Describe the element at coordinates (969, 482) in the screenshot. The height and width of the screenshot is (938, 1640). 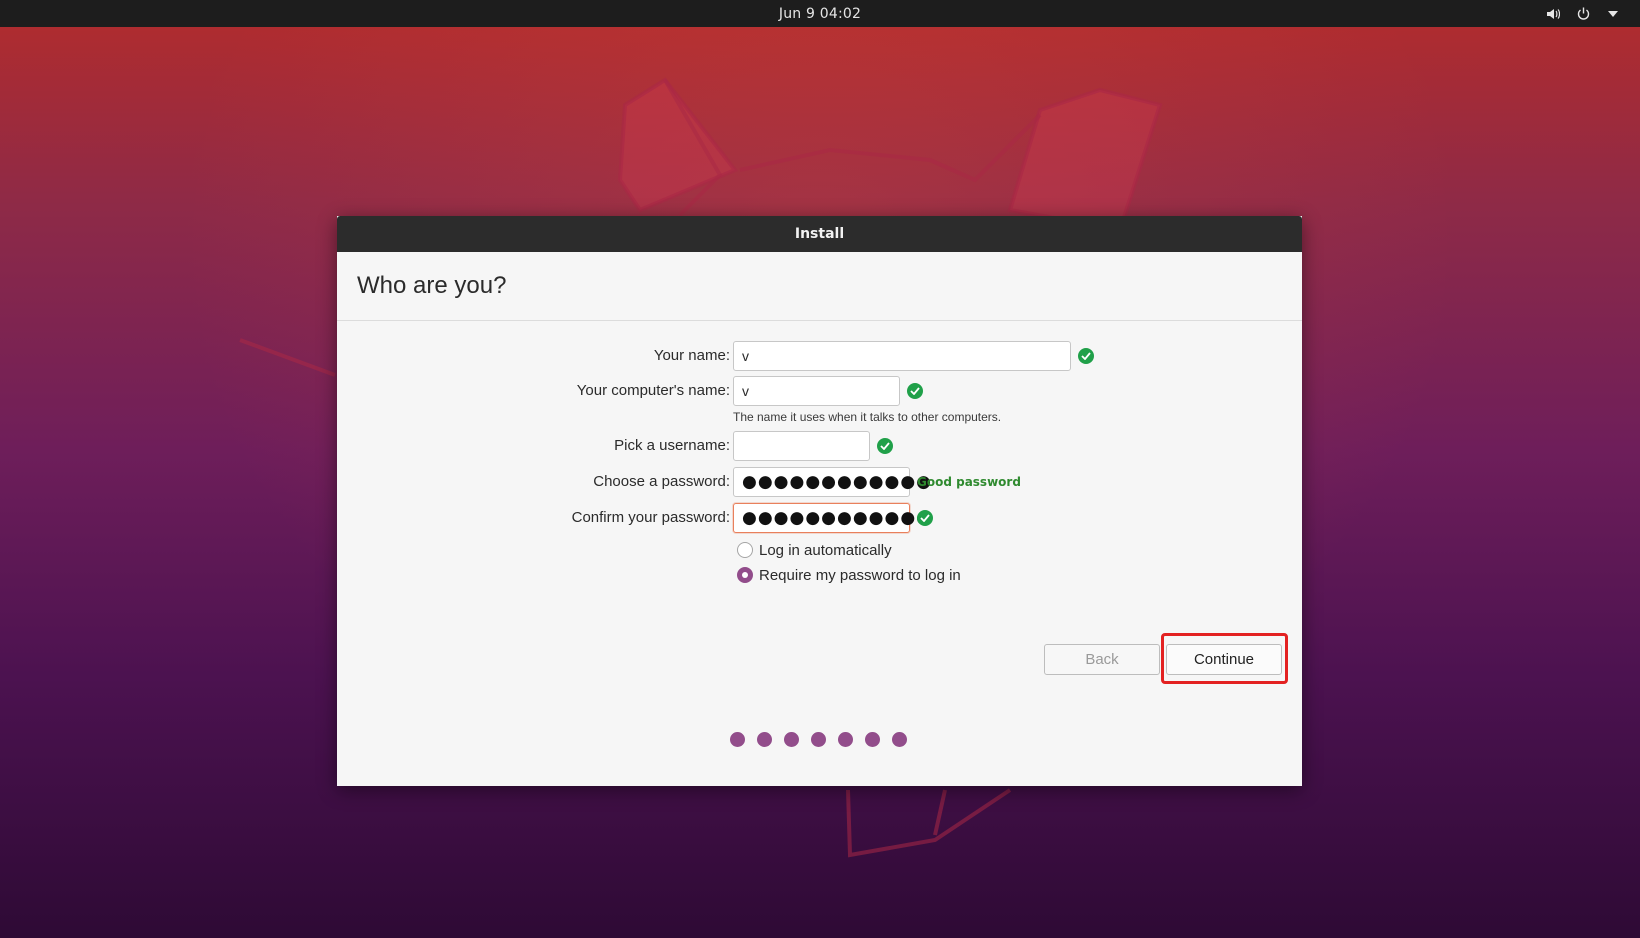
I see `password-strength: Good password` at that location.